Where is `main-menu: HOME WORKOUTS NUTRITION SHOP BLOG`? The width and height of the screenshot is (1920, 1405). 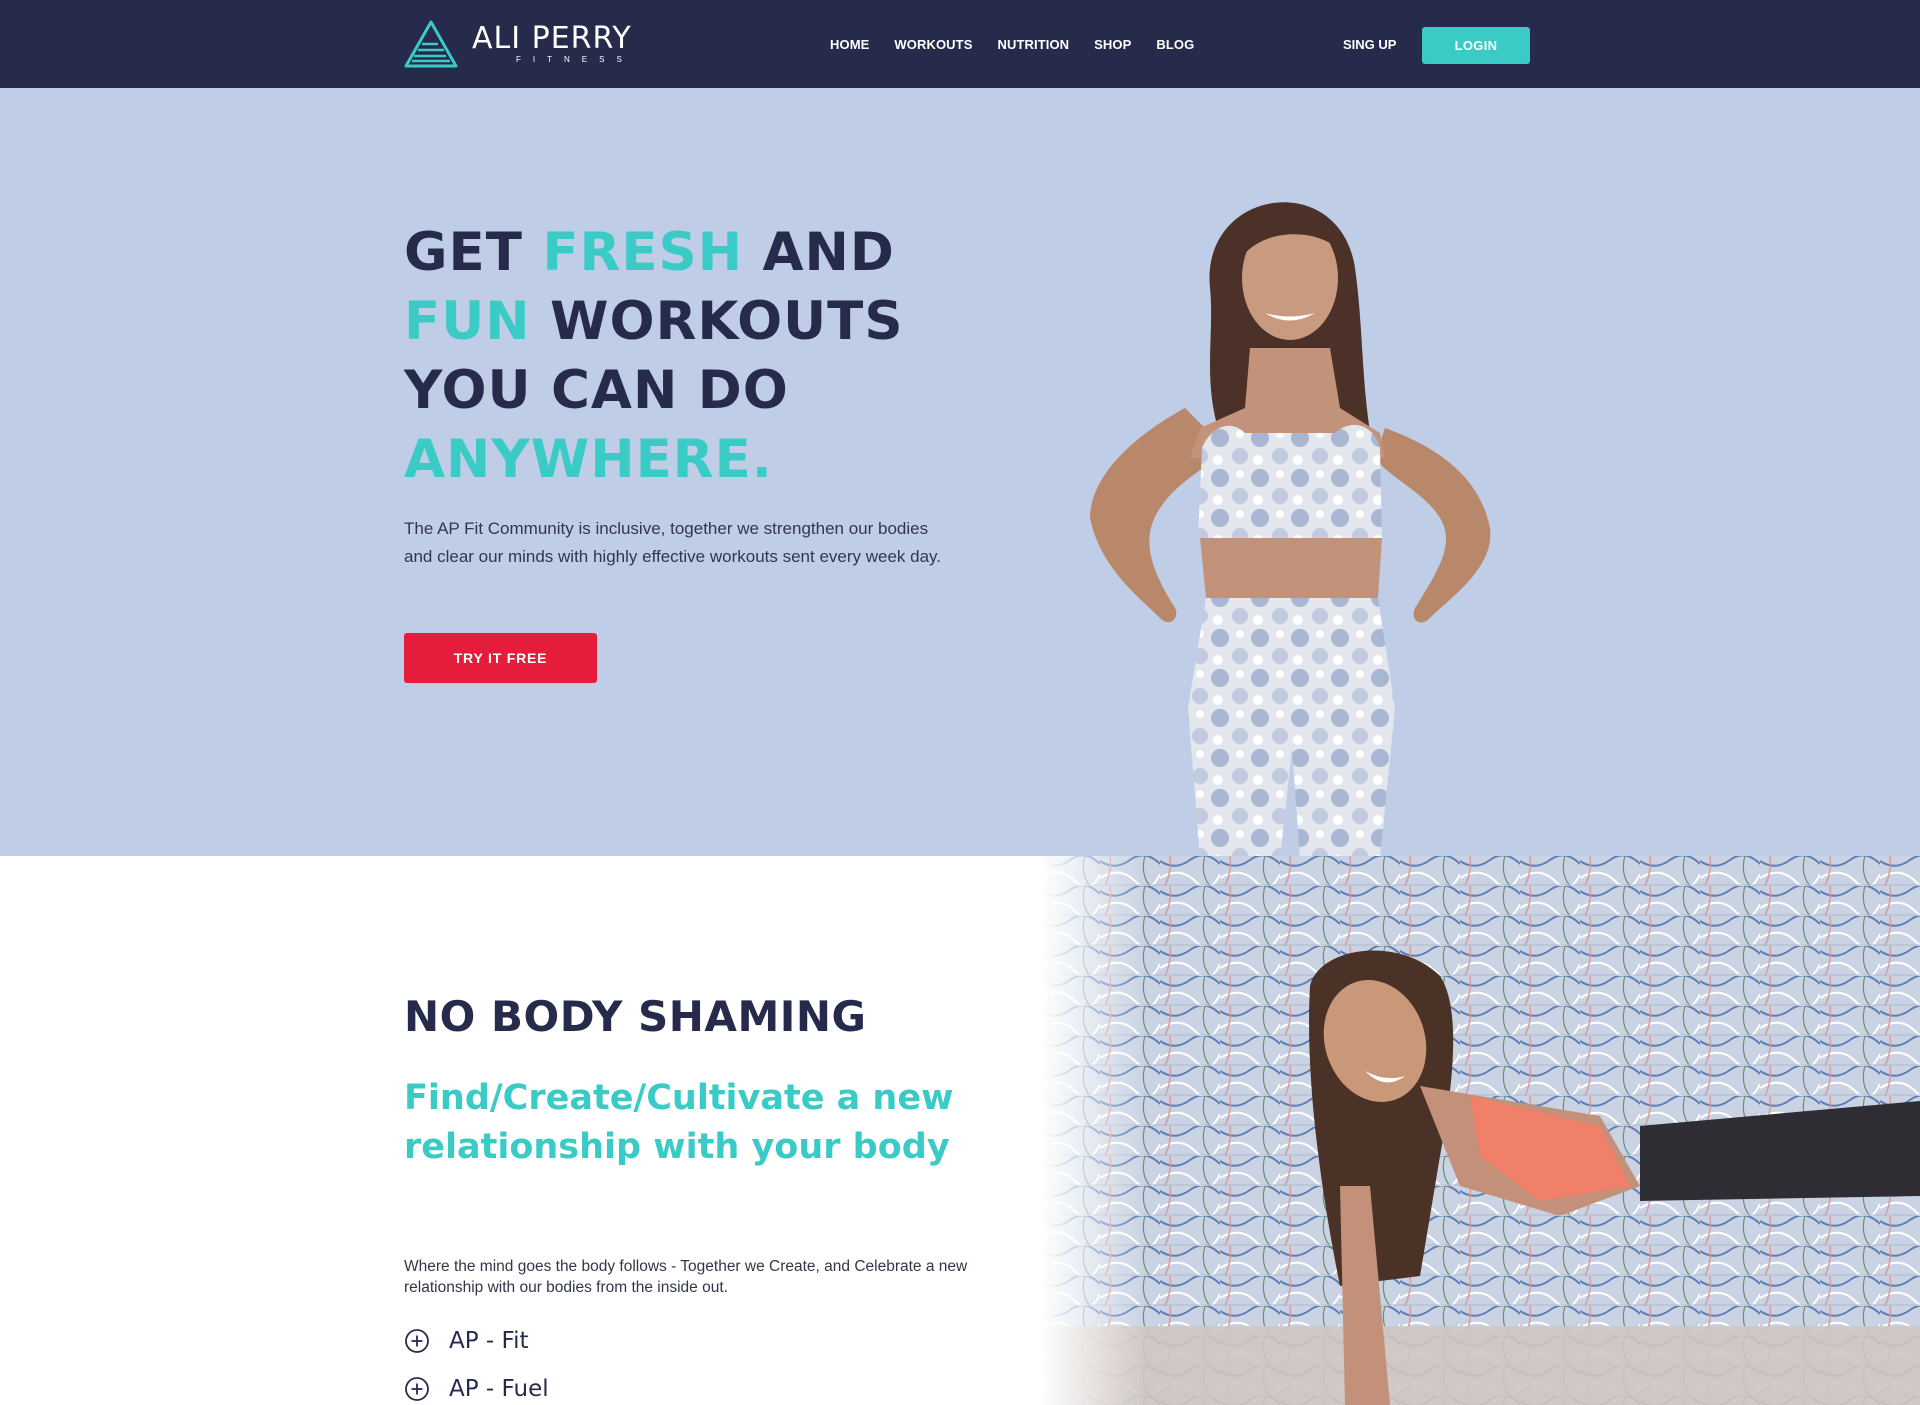
main-menu: HOME WORKOUTS NUTRITION SHOP BLOG is located at coordinates (1024, 44).